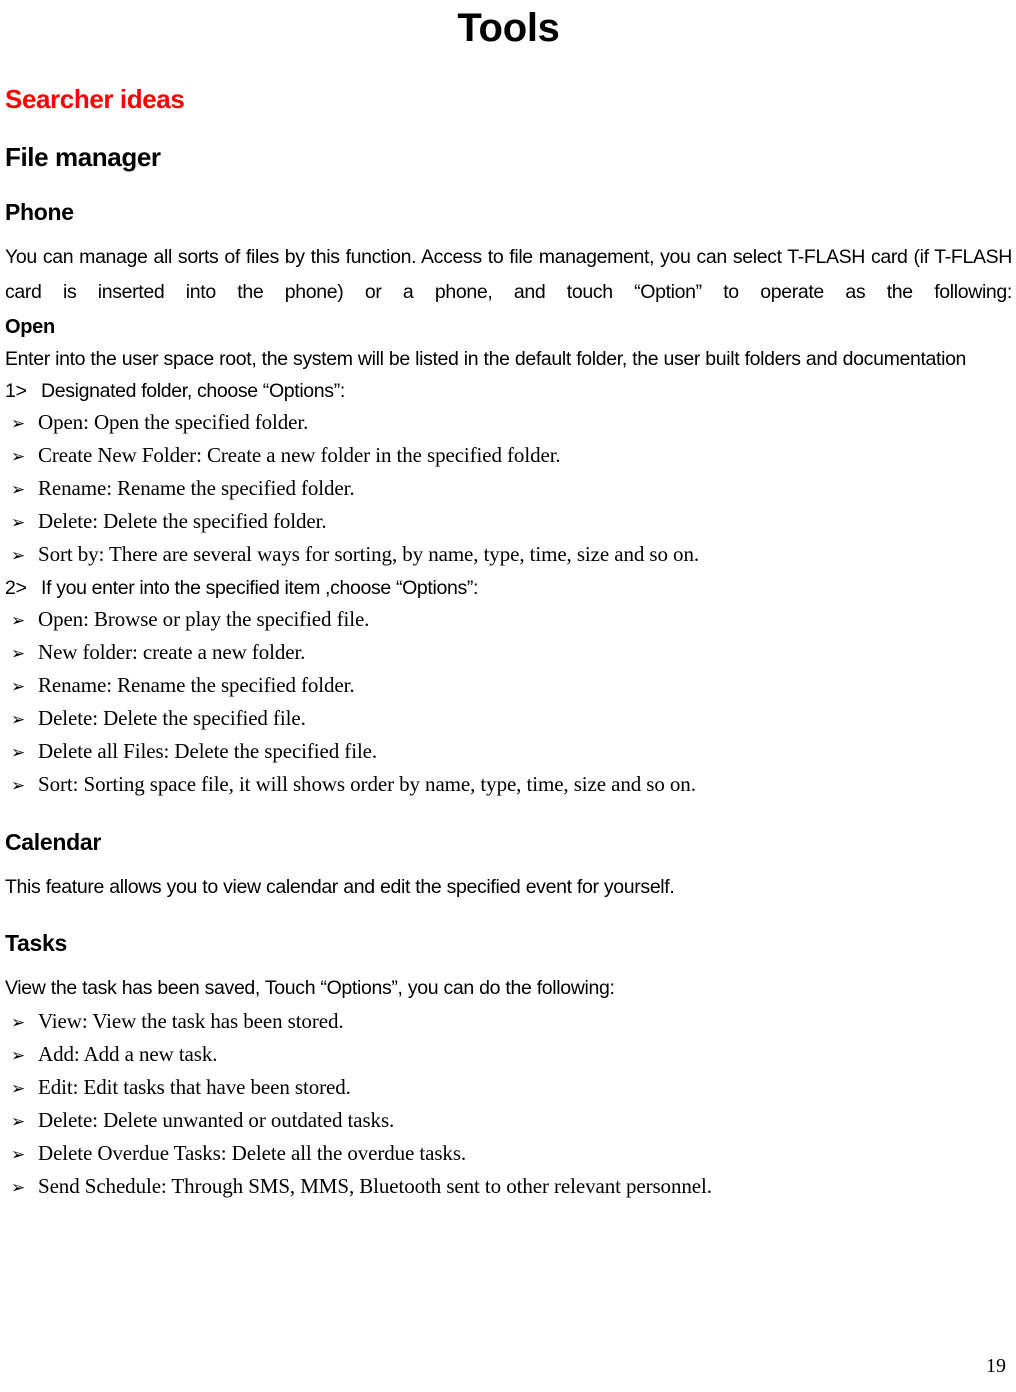  What do you see at coordinates (83, 157) in the screenshot?
I see `section-heading-file-manager: File manager` at bounding box center [83, 157].